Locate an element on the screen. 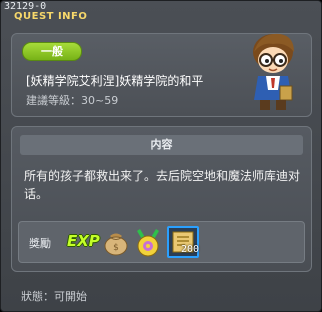 This screenshot has width=322, height=312. quest-name: [妖精学院艾利涅]妖精学院的和平 is located at coordinates (115, 81).